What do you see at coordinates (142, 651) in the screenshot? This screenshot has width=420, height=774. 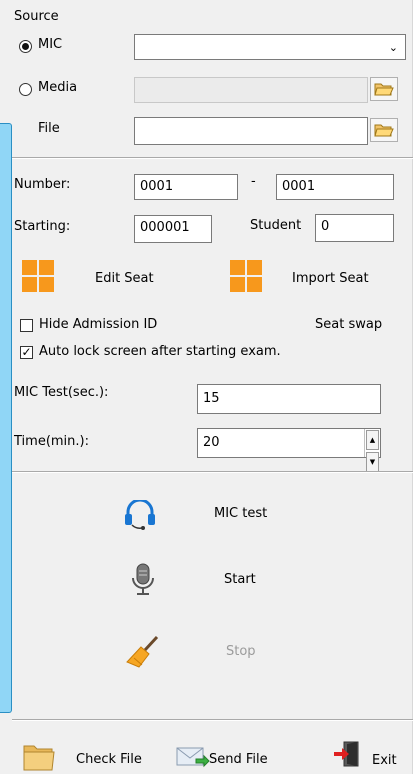 I see `broom-icon` at bounding box center [142, 651].